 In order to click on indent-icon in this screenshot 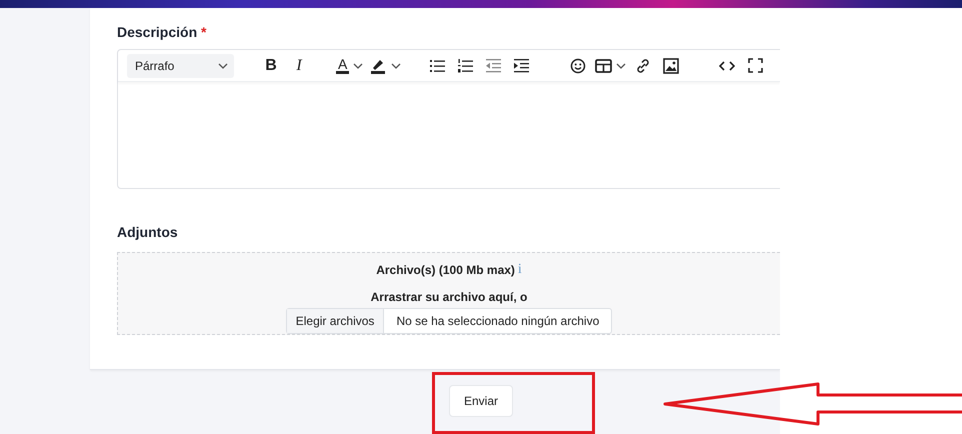, I will do `click(522, 65)`.